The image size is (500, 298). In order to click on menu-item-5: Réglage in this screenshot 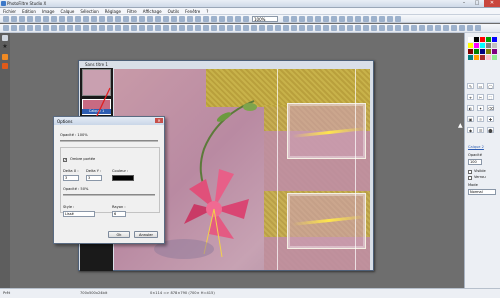, I will do `click(113, 11)`.